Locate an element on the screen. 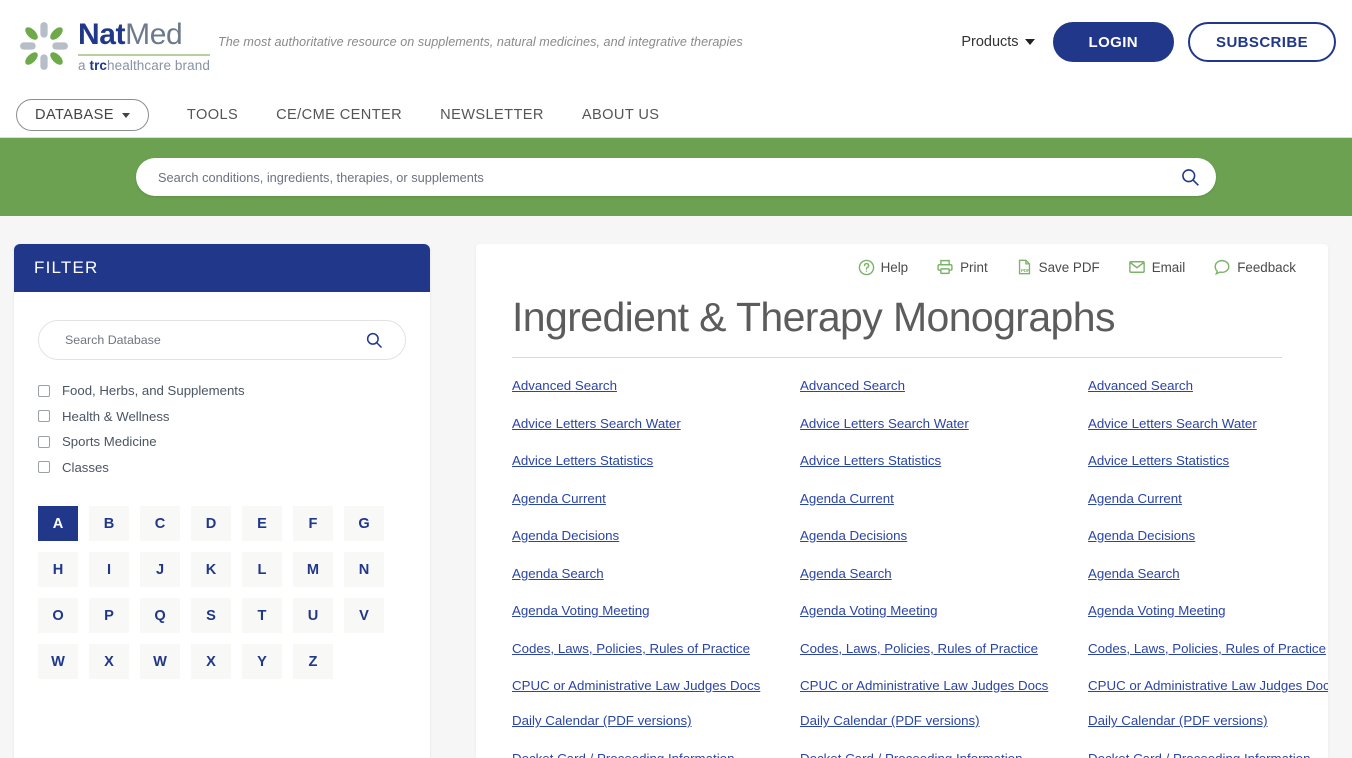 This screenshot has height=758, width=1352. alphabet-letter-m: M is located at coordinates (313, 569).